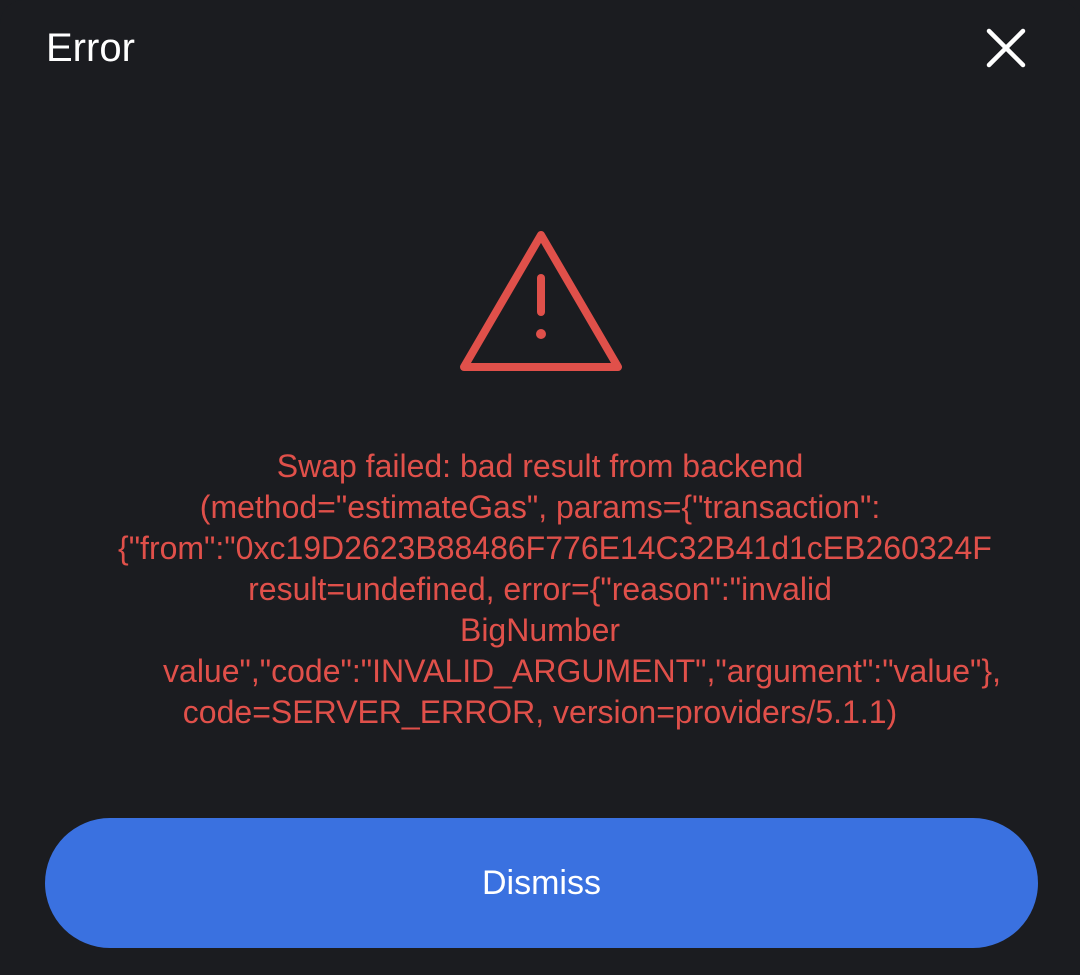 This screenshot has height=975, width=1080. What do you see at coordinates (540, 630) in the screenshot?
I see `error-line: BigNumber` at bounding box center [540, 630].